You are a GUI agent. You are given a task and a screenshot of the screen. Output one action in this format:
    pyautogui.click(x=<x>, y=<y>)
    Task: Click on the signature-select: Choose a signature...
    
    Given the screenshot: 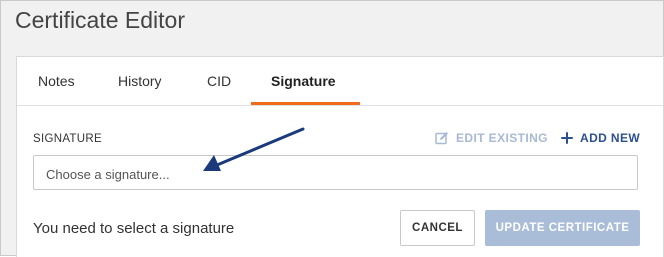 What is the action you would take?
    pyautogui.click(x=335, y=172)
    